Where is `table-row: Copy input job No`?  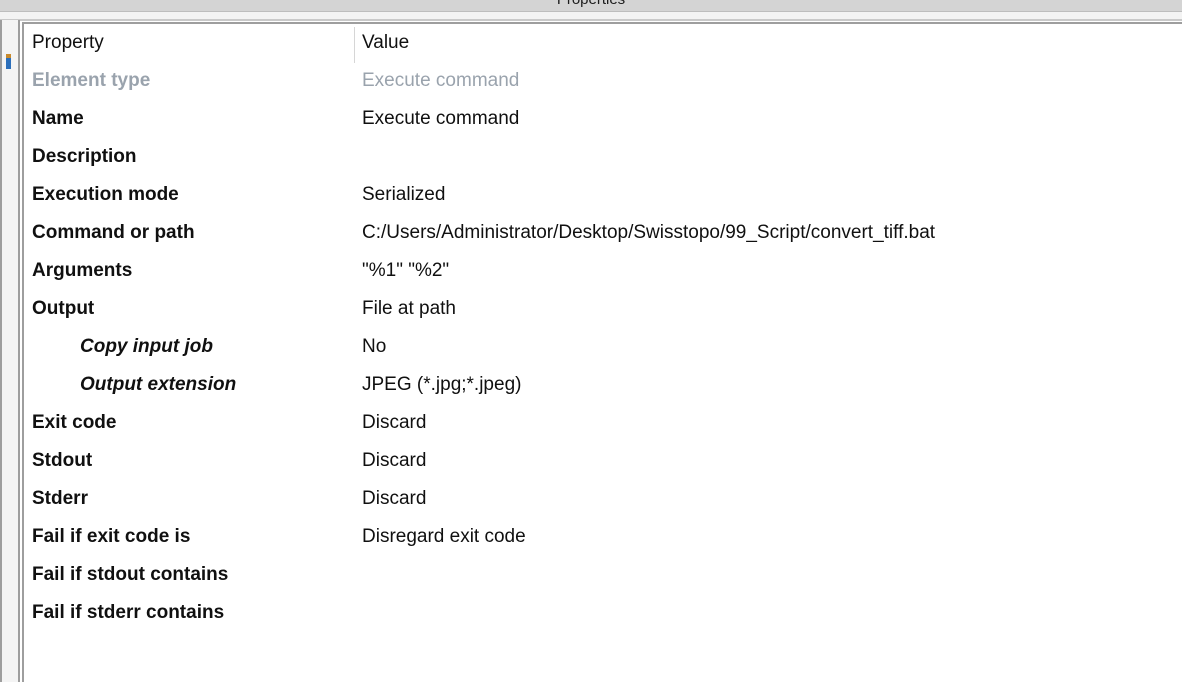 table-row: Copy input job No is located at coordinates (603, 347).